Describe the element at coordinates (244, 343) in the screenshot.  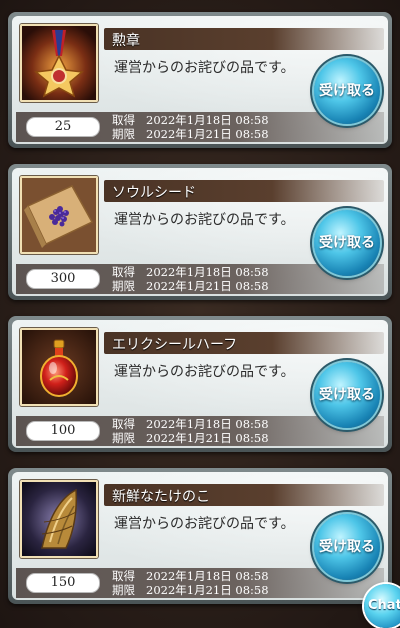
I see `item-title-bar: エリクシールハーフ` at that location.